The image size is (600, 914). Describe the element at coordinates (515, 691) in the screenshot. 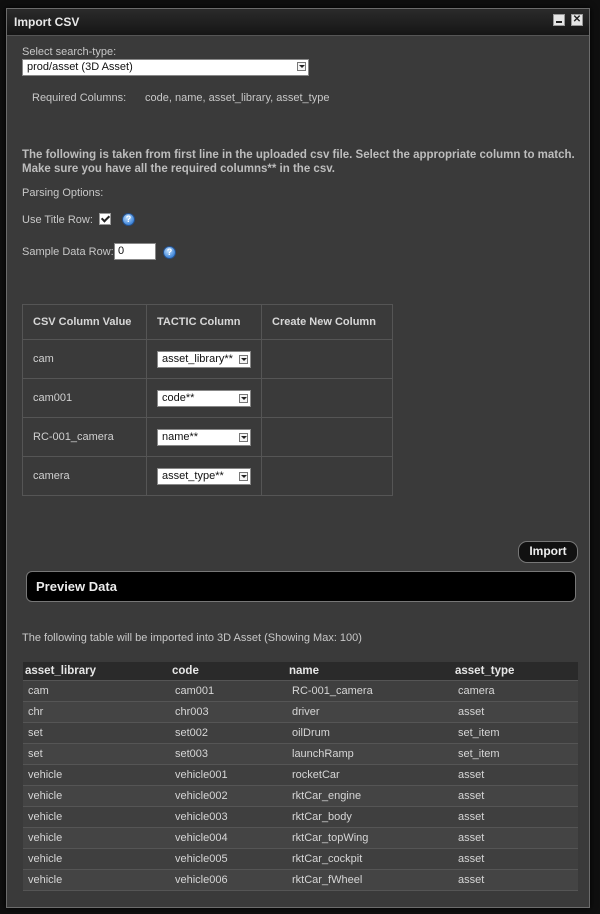

I see `table-cell: camera` at that location.